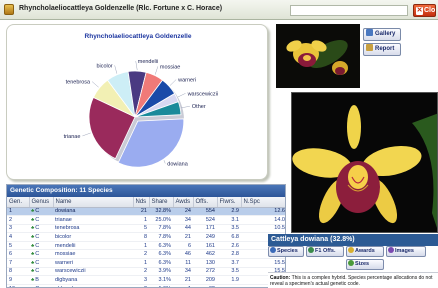  I want to click on table-cell: 2.6, so click(229, 246).